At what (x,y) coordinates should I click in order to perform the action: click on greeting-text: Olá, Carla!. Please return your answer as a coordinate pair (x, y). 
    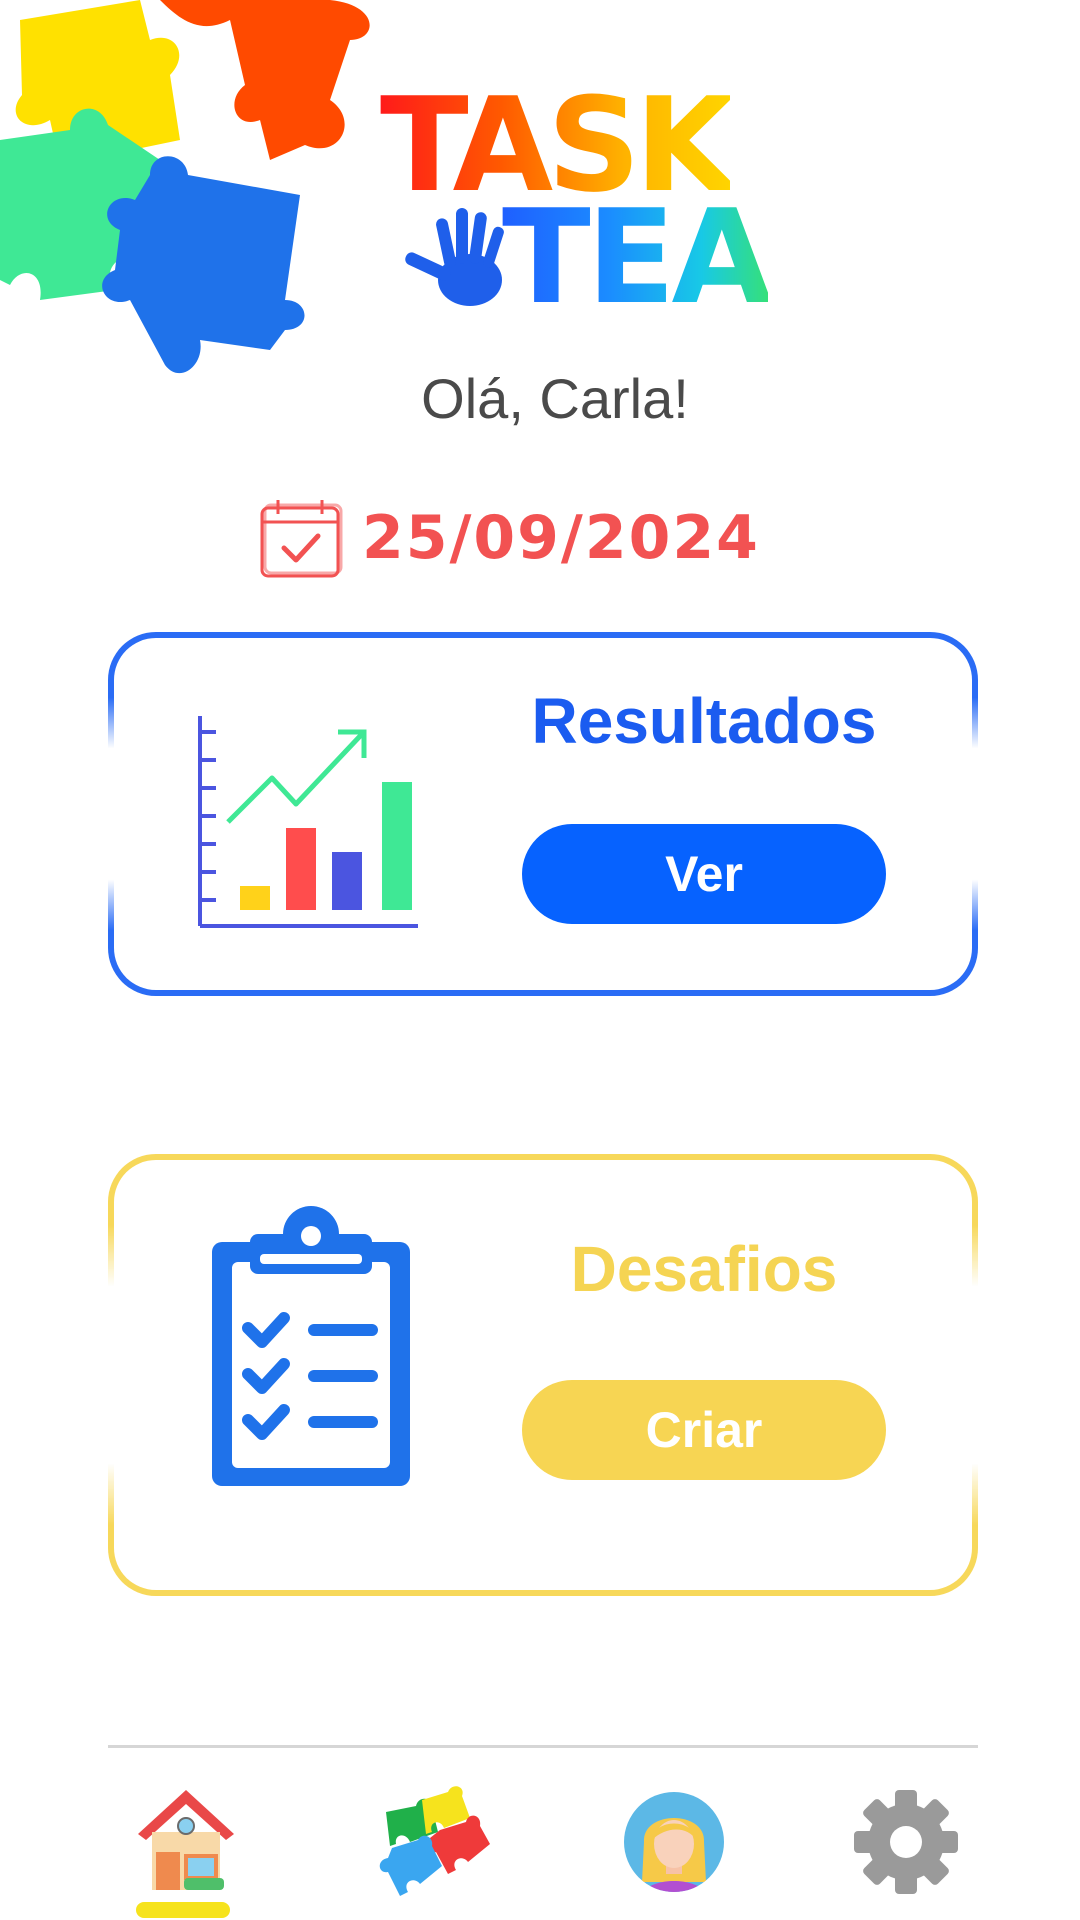
    Looking at the image, I should click on (555, 398).